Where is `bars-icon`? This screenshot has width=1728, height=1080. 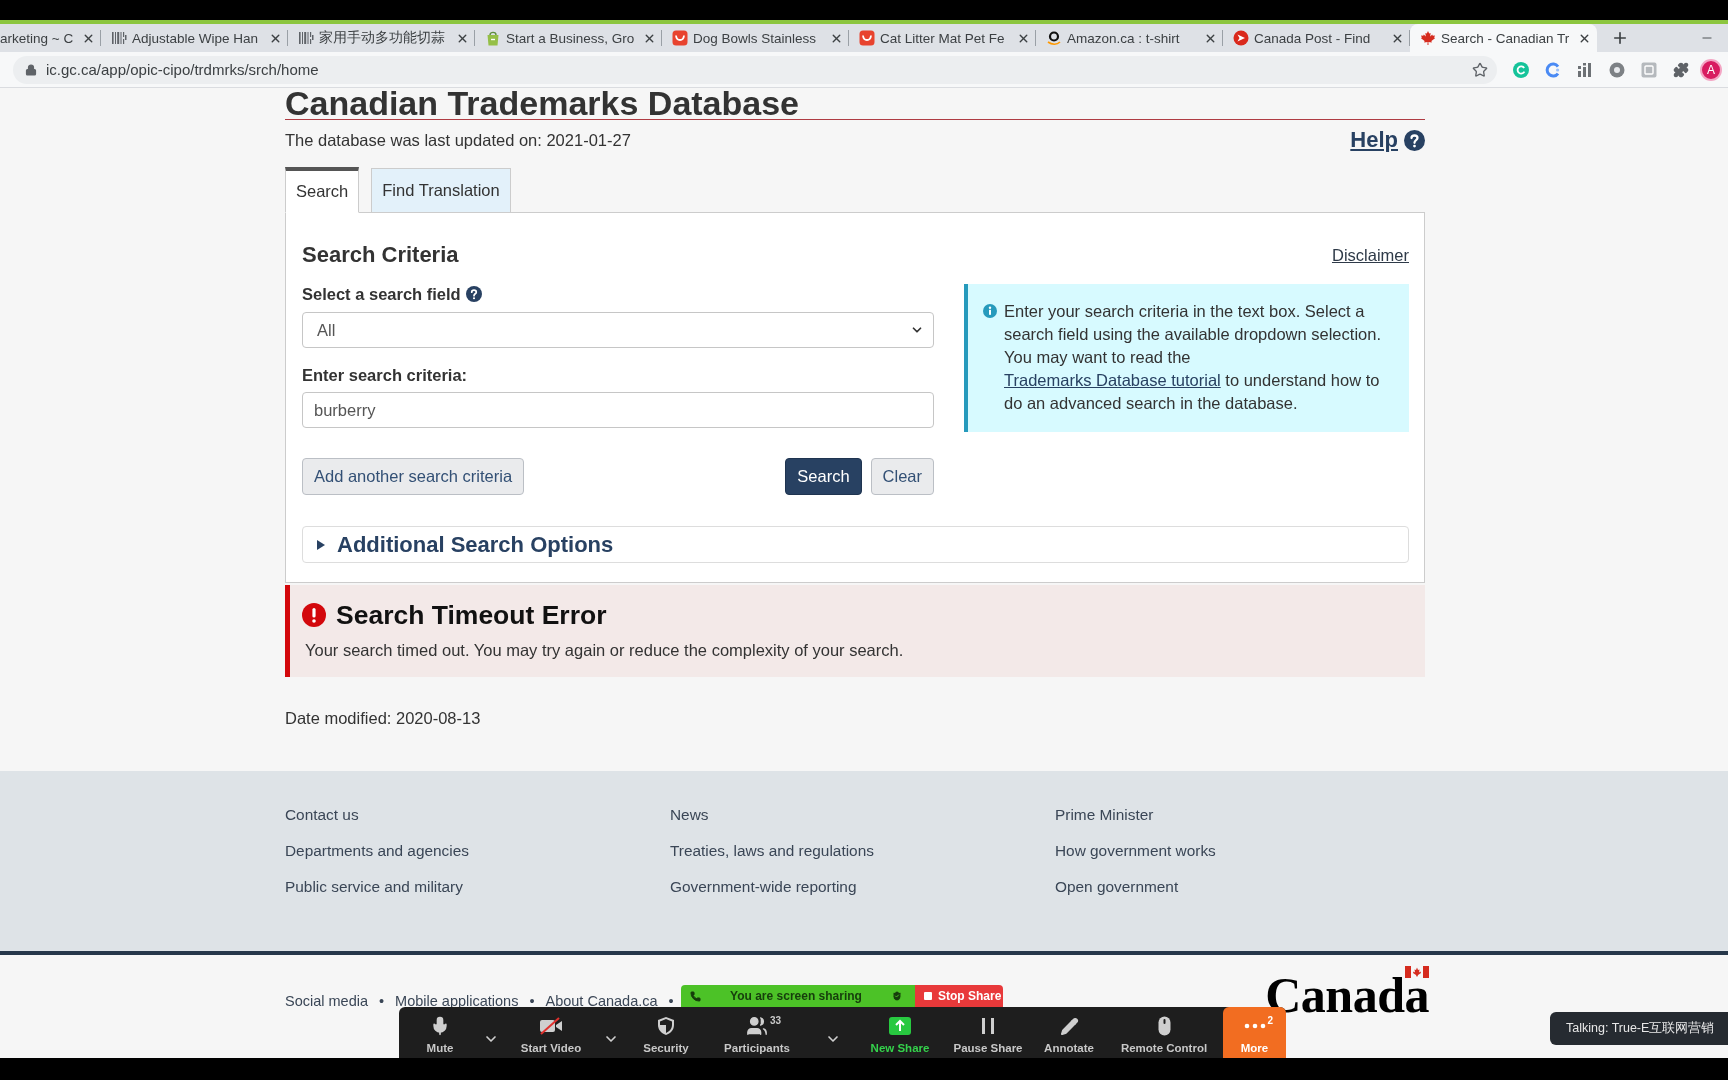
bars-icon is located at coordinates (1585, 69).